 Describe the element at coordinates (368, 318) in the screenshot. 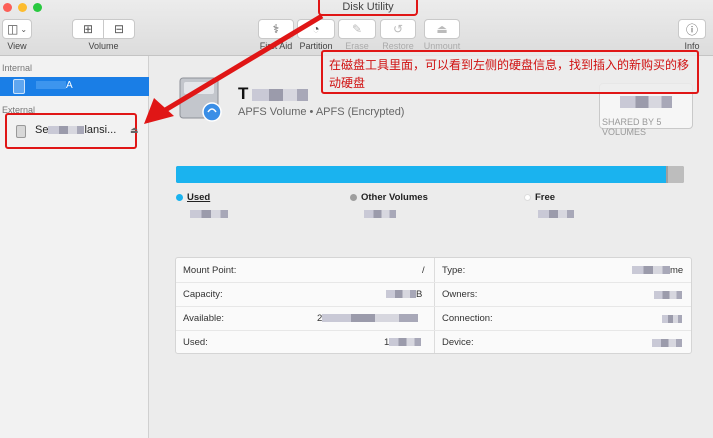

I see `available-value: 2` at that location.